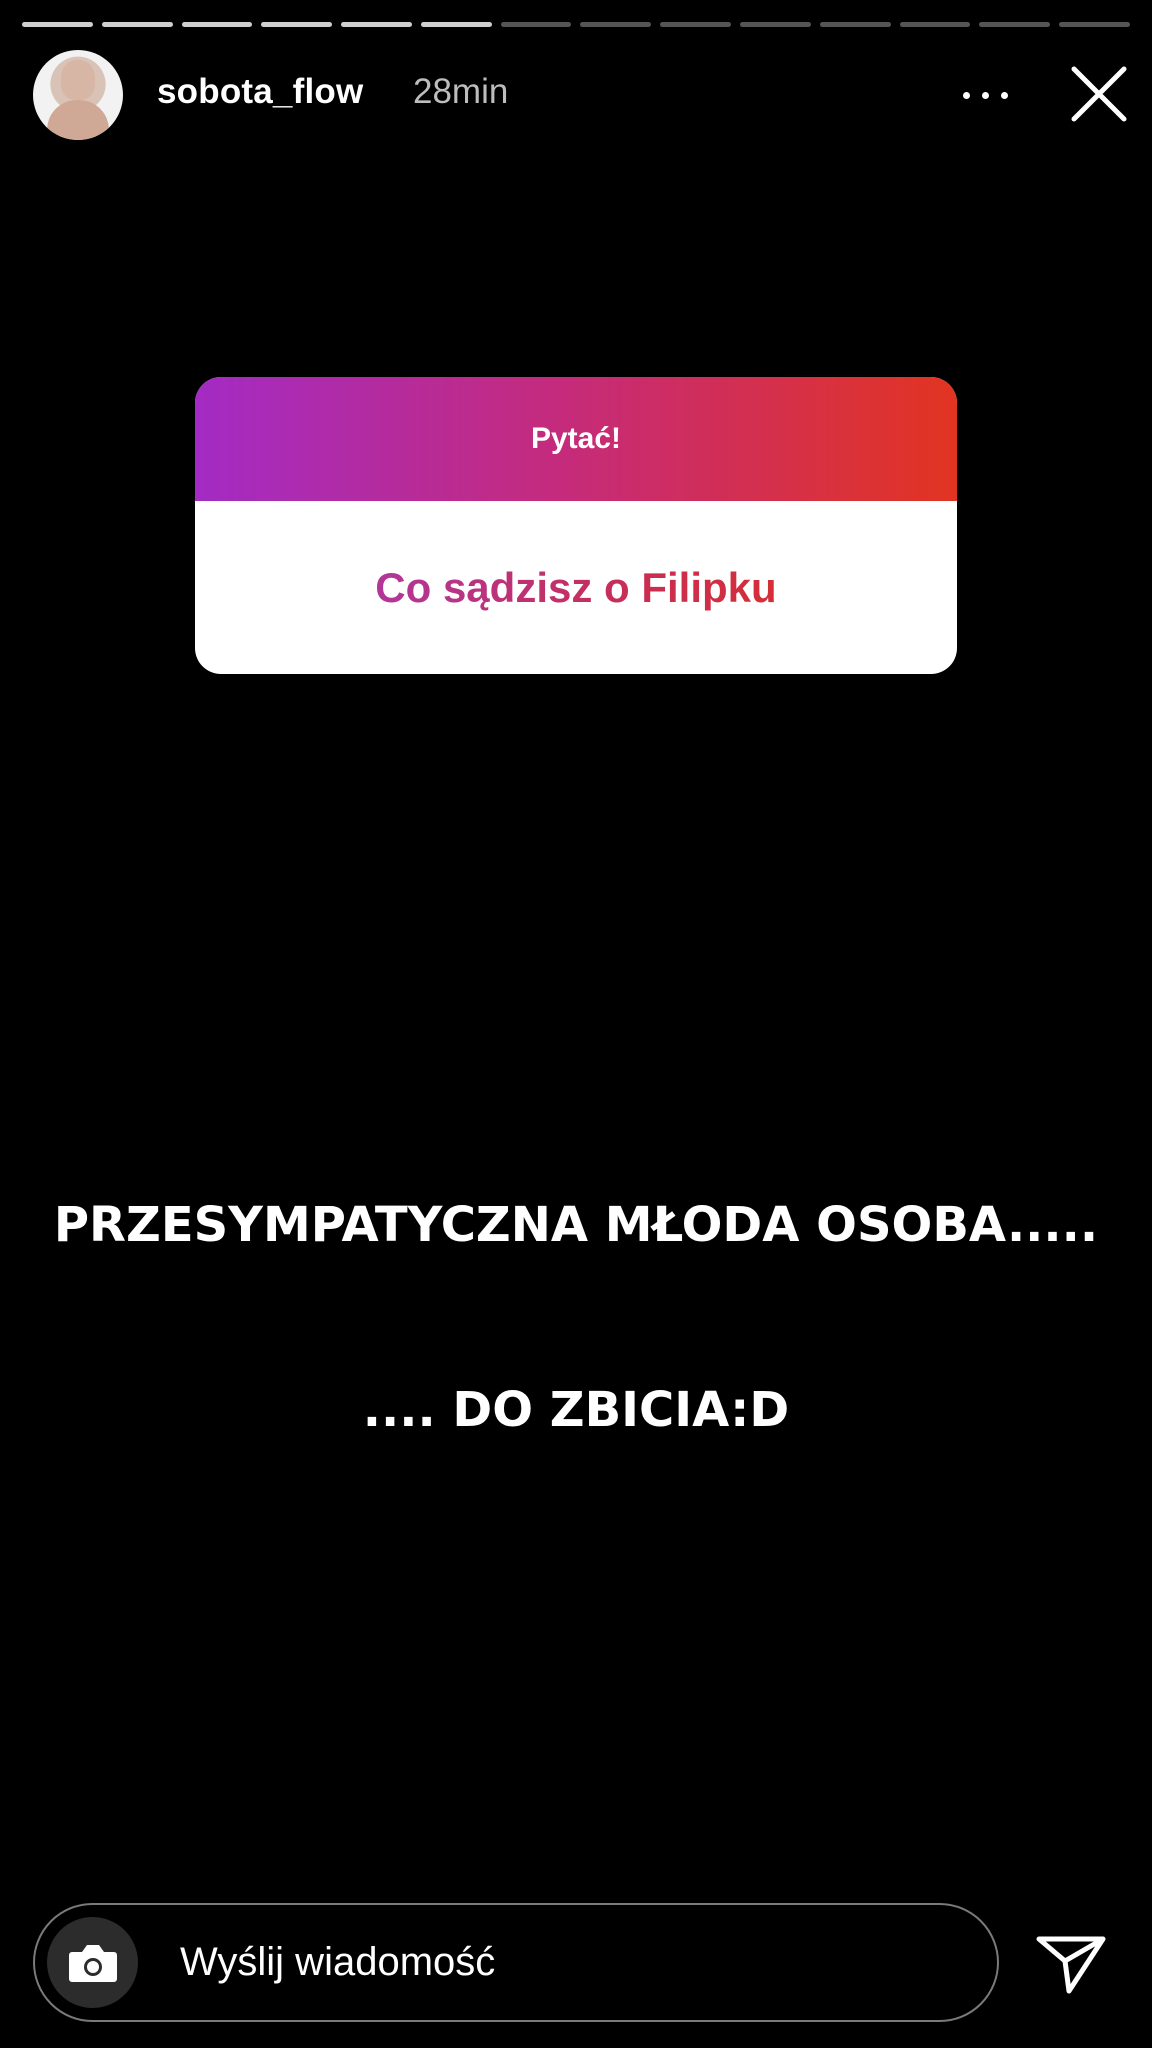 The width and height of the screenshot is (1152, 2048). What do you see at coordinates (576, 587) in the screenshot?
I see `sticker-question: Co sądzisz o Filipku` at bounding box center [576, 587].